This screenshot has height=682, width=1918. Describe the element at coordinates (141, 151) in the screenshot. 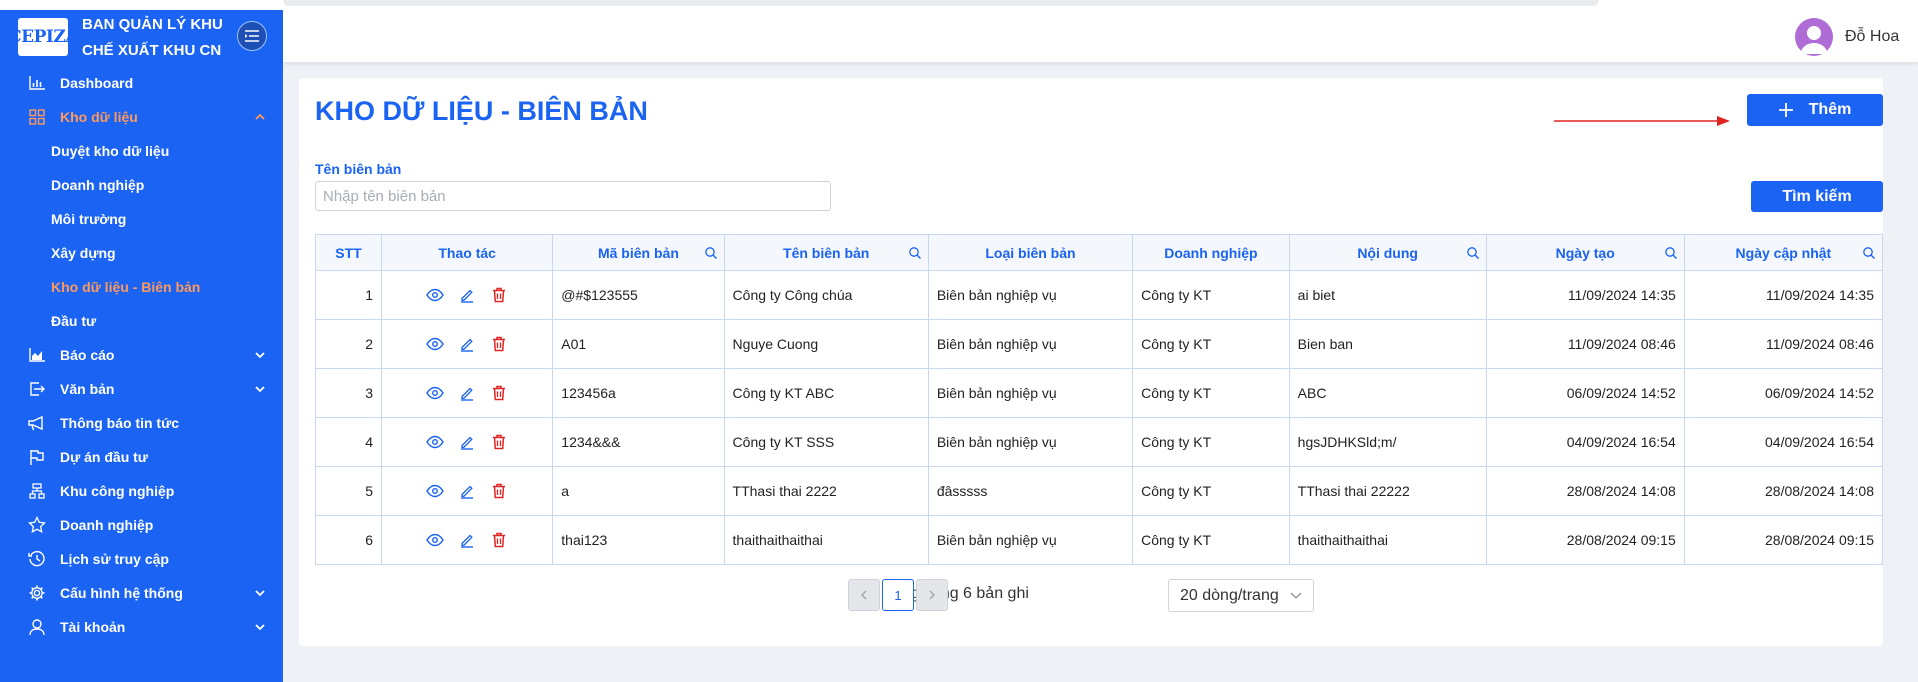

I see `sidebar-subitem-duyet-kho: Duyệt kho dữ liệu` at that location.